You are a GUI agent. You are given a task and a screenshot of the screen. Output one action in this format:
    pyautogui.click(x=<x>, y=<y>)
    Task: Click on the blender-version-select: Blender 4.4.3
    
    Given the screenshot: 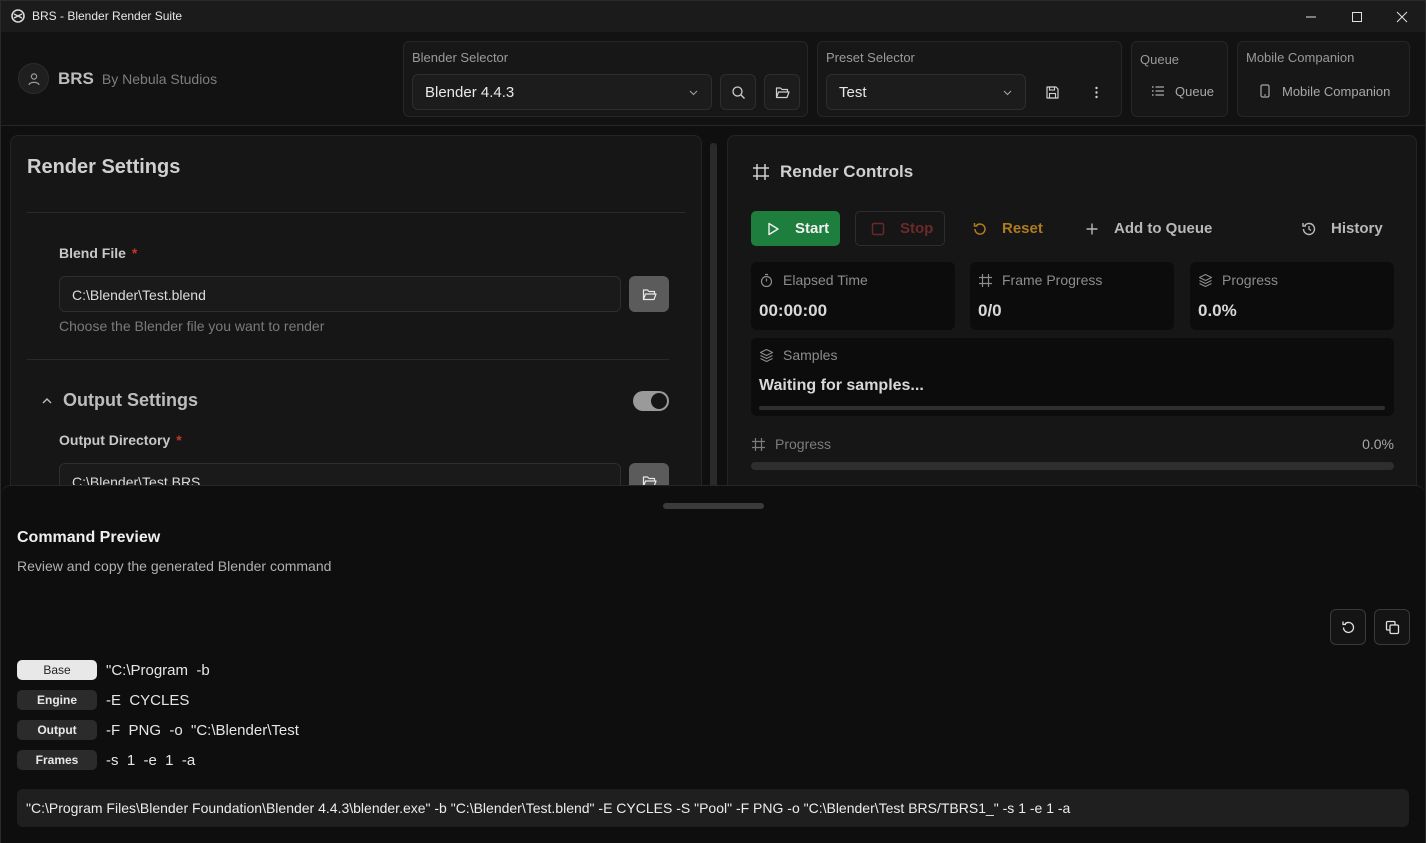 What is the action you would take?
    pyautogui.click(x=562, y=92)
    